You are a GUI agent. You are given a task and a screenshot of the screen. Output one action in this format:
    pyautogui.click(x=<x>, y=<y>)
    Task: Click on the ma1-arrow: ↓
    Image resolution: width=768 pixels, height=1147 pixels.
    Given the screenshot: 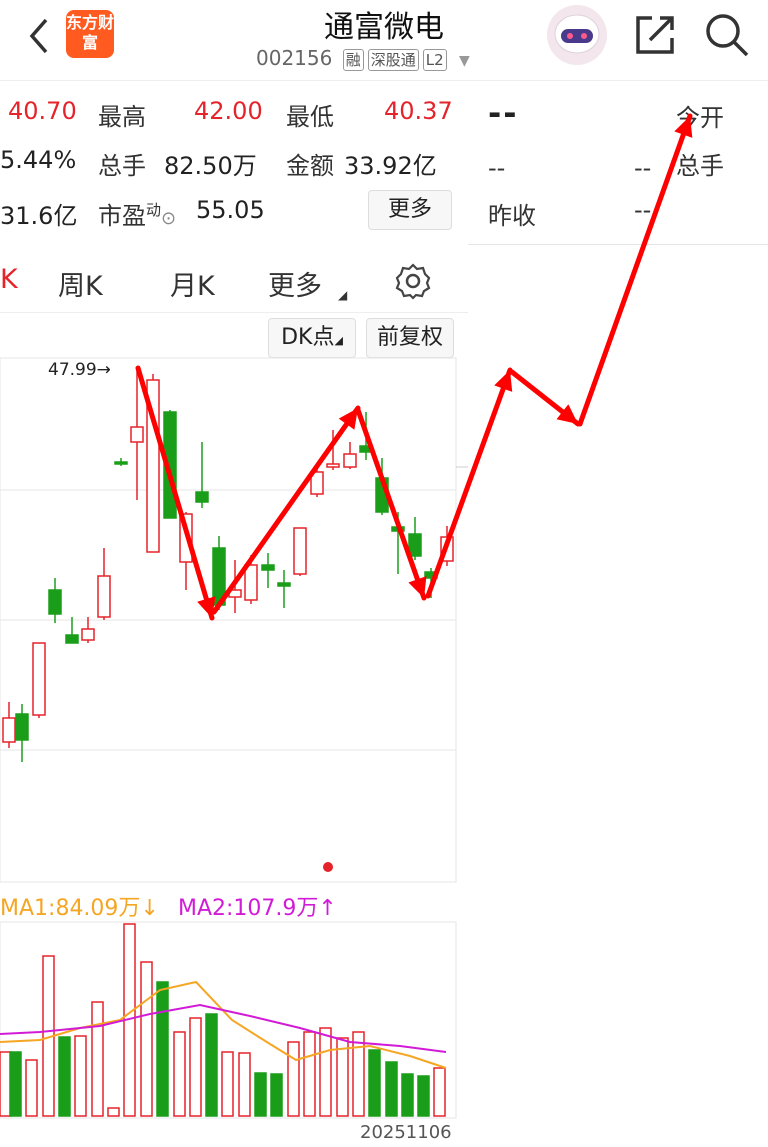 What is the action you would take?
    pyautogui.click(x=149, y=908)
    